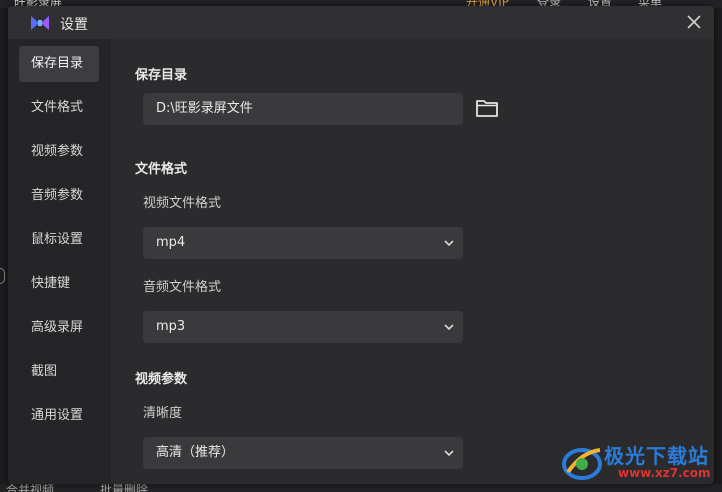 This screenshot has width=722, height=492. Describe the element at coordinates (40, 23) in the screenshot. I see `app-logo-icon` at that location.